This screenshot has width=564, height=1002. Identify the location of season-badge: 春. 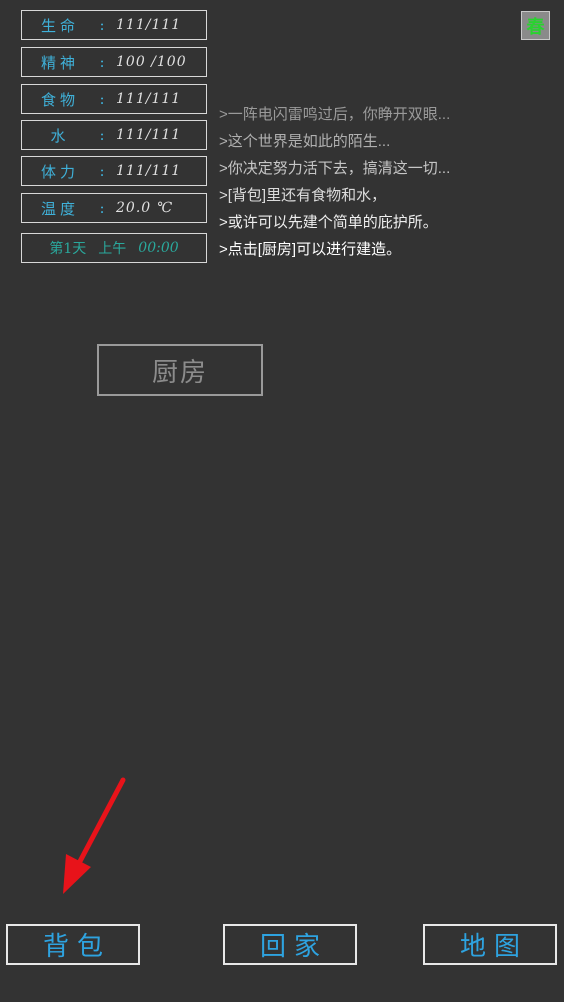
(535, 25).